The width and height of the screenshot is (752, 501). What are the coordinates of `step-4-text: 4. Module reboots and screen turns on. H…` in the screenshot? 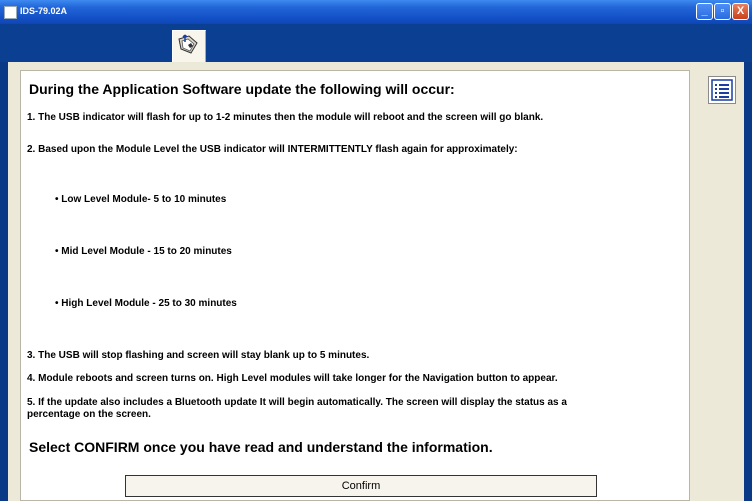 It's located at (292, 378).